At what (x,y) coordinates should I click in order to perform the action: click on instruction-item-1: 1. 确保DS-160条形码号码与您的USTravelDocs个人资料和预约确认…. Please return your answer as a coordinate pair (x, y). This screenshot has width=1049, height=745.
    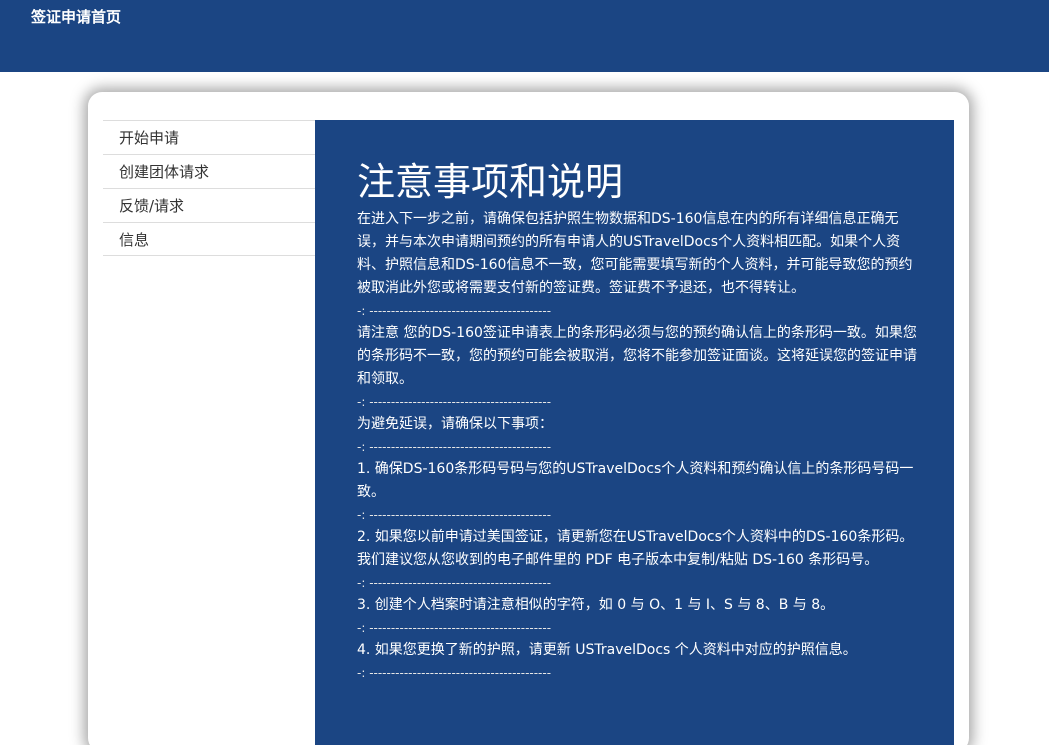
    Looking at the image, I should click on (635, 480).